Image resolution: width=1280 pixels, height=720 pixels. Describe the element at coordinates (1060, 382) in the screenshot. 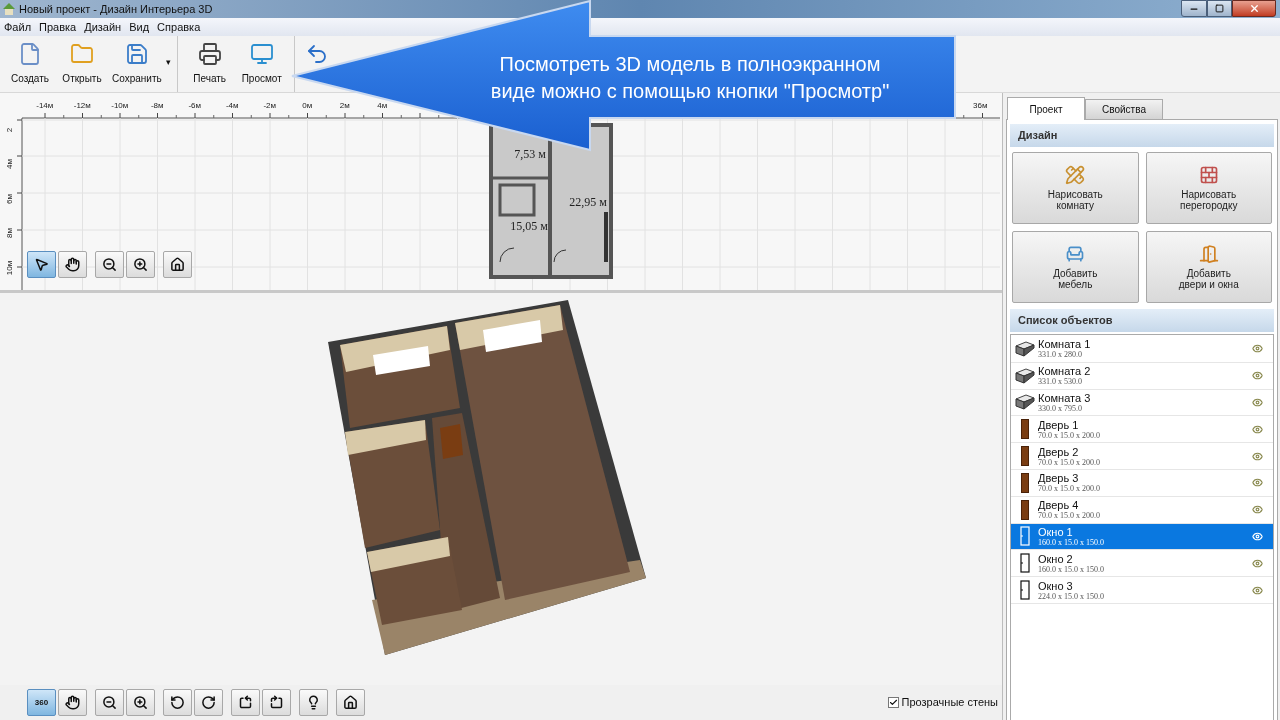

I see `object-size: 331.0 x 530.0` at that location.